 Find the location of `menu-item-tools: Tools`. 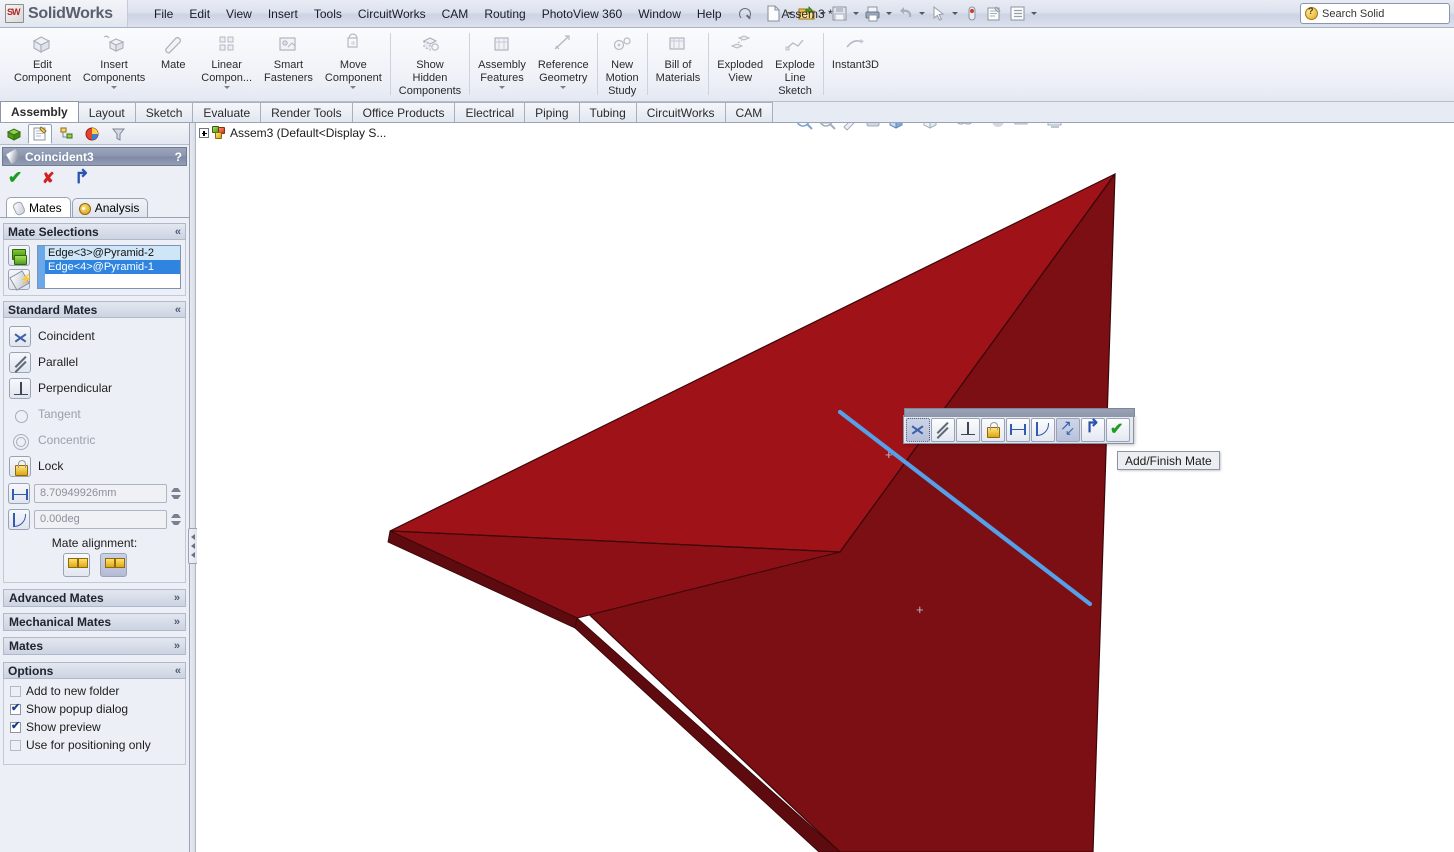

menu-item-tools: Tools is located at coordinates (328, 14).